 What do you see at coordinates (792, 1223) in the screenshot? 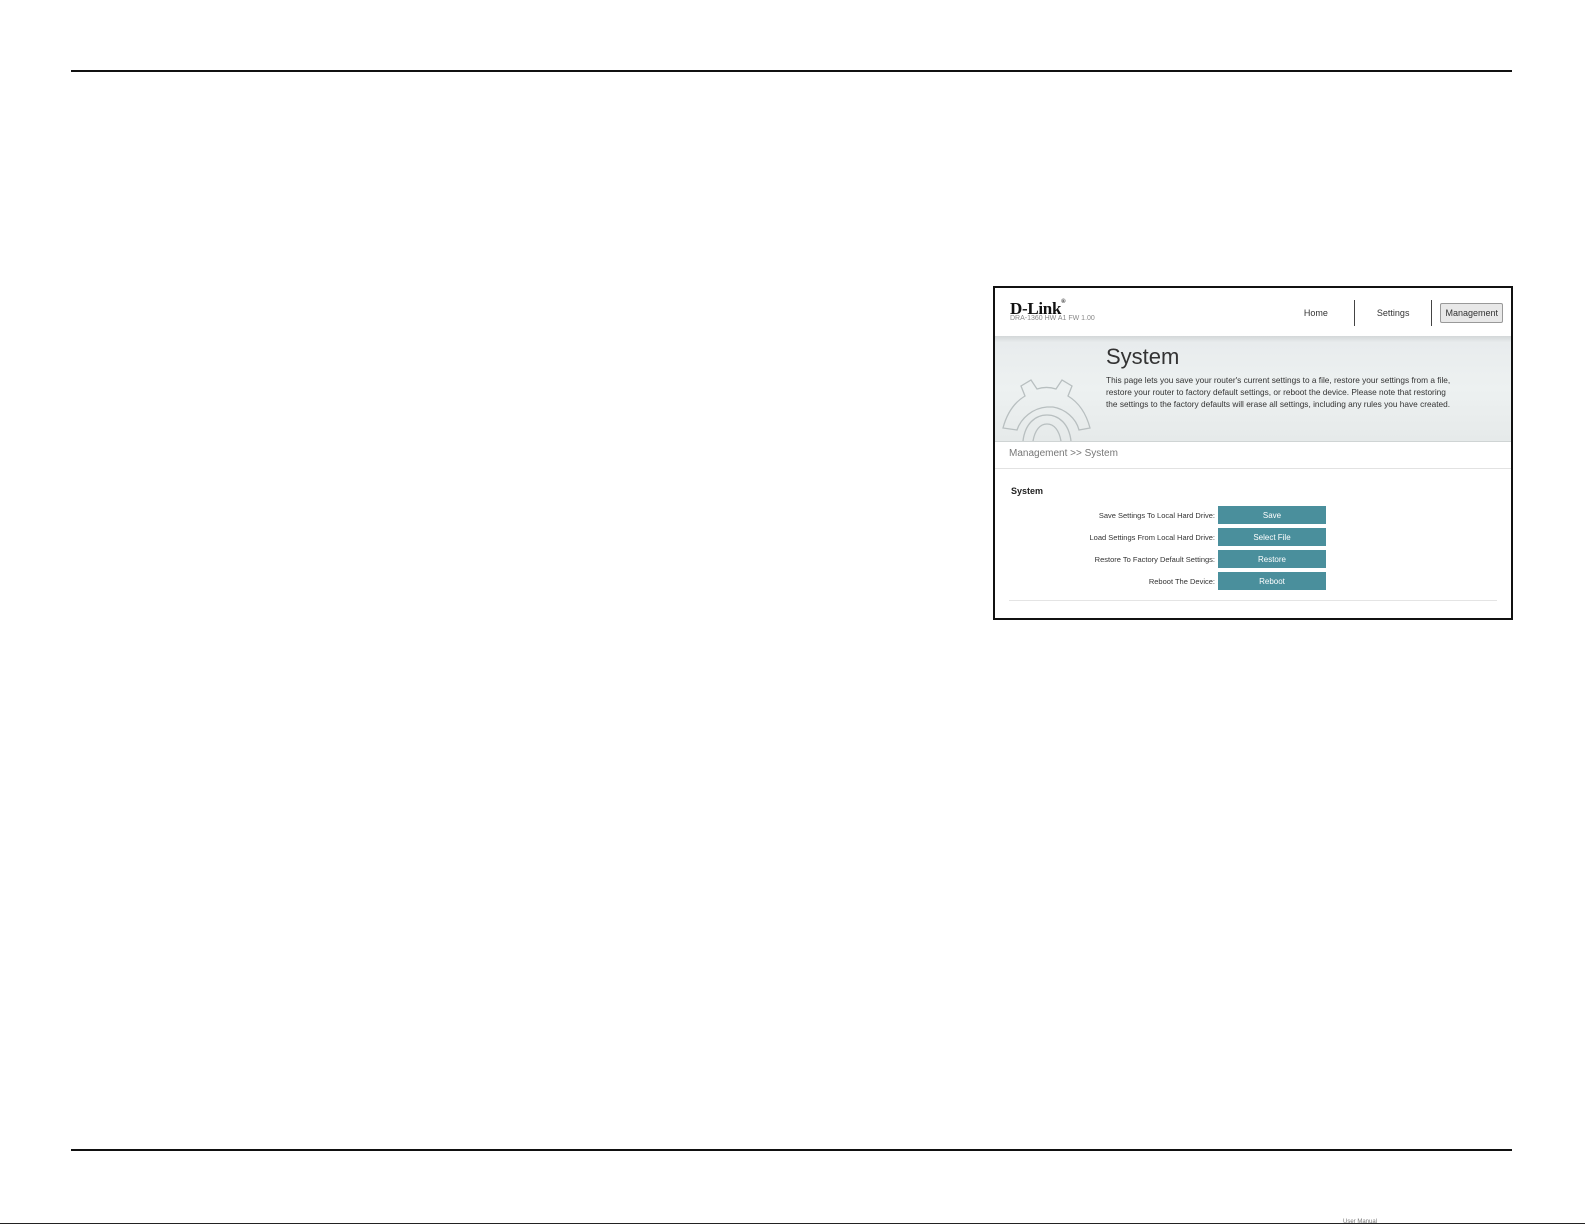
I see `page-edge-line` at bounding box center [792, 1223].